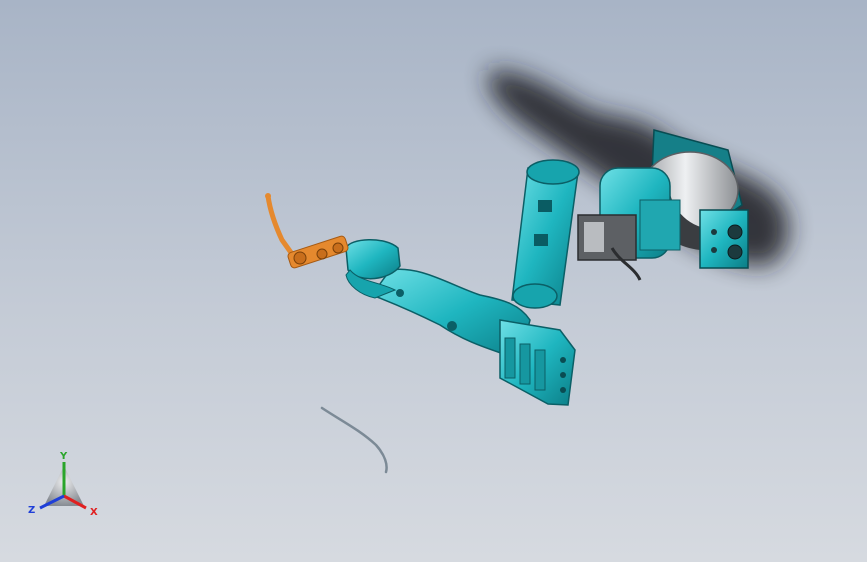 The height and width of the screenshot is (562, 867). Describe the element at coordinates (63, 486) in the screenshot. I see `triad-graphic` at that location.